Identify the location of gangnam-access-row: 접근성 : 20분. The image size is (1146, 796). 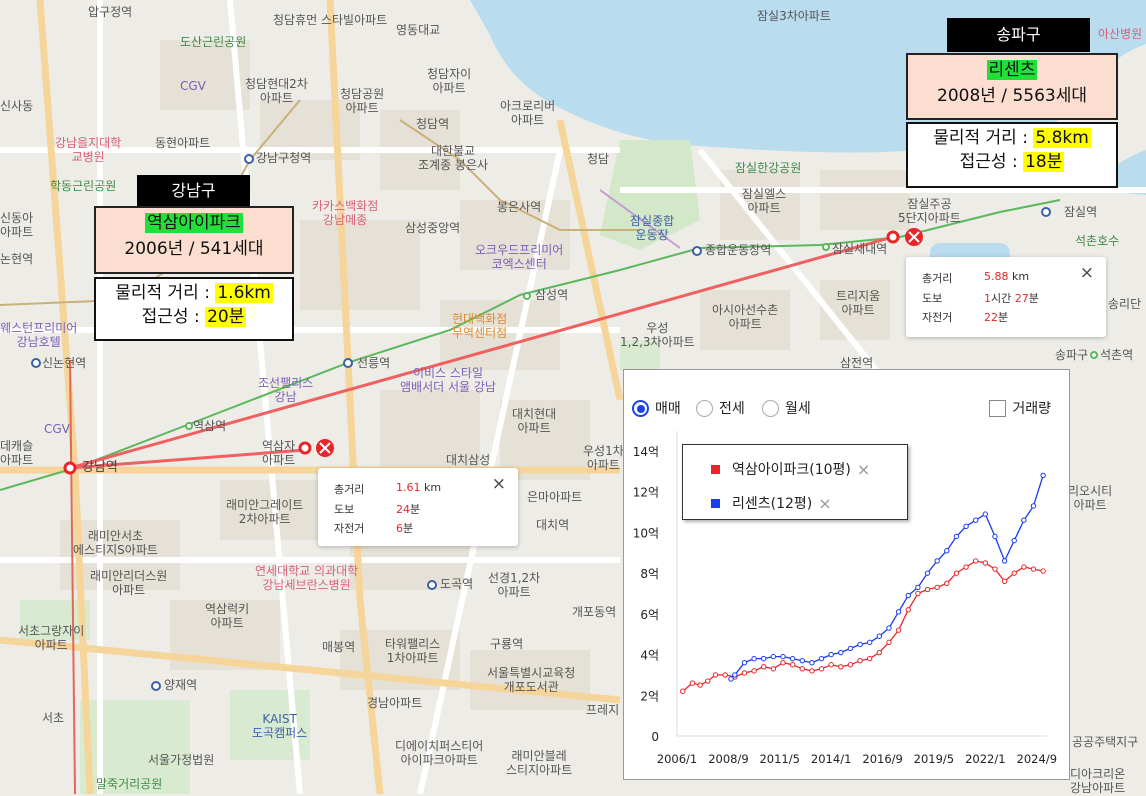
(194, 317).